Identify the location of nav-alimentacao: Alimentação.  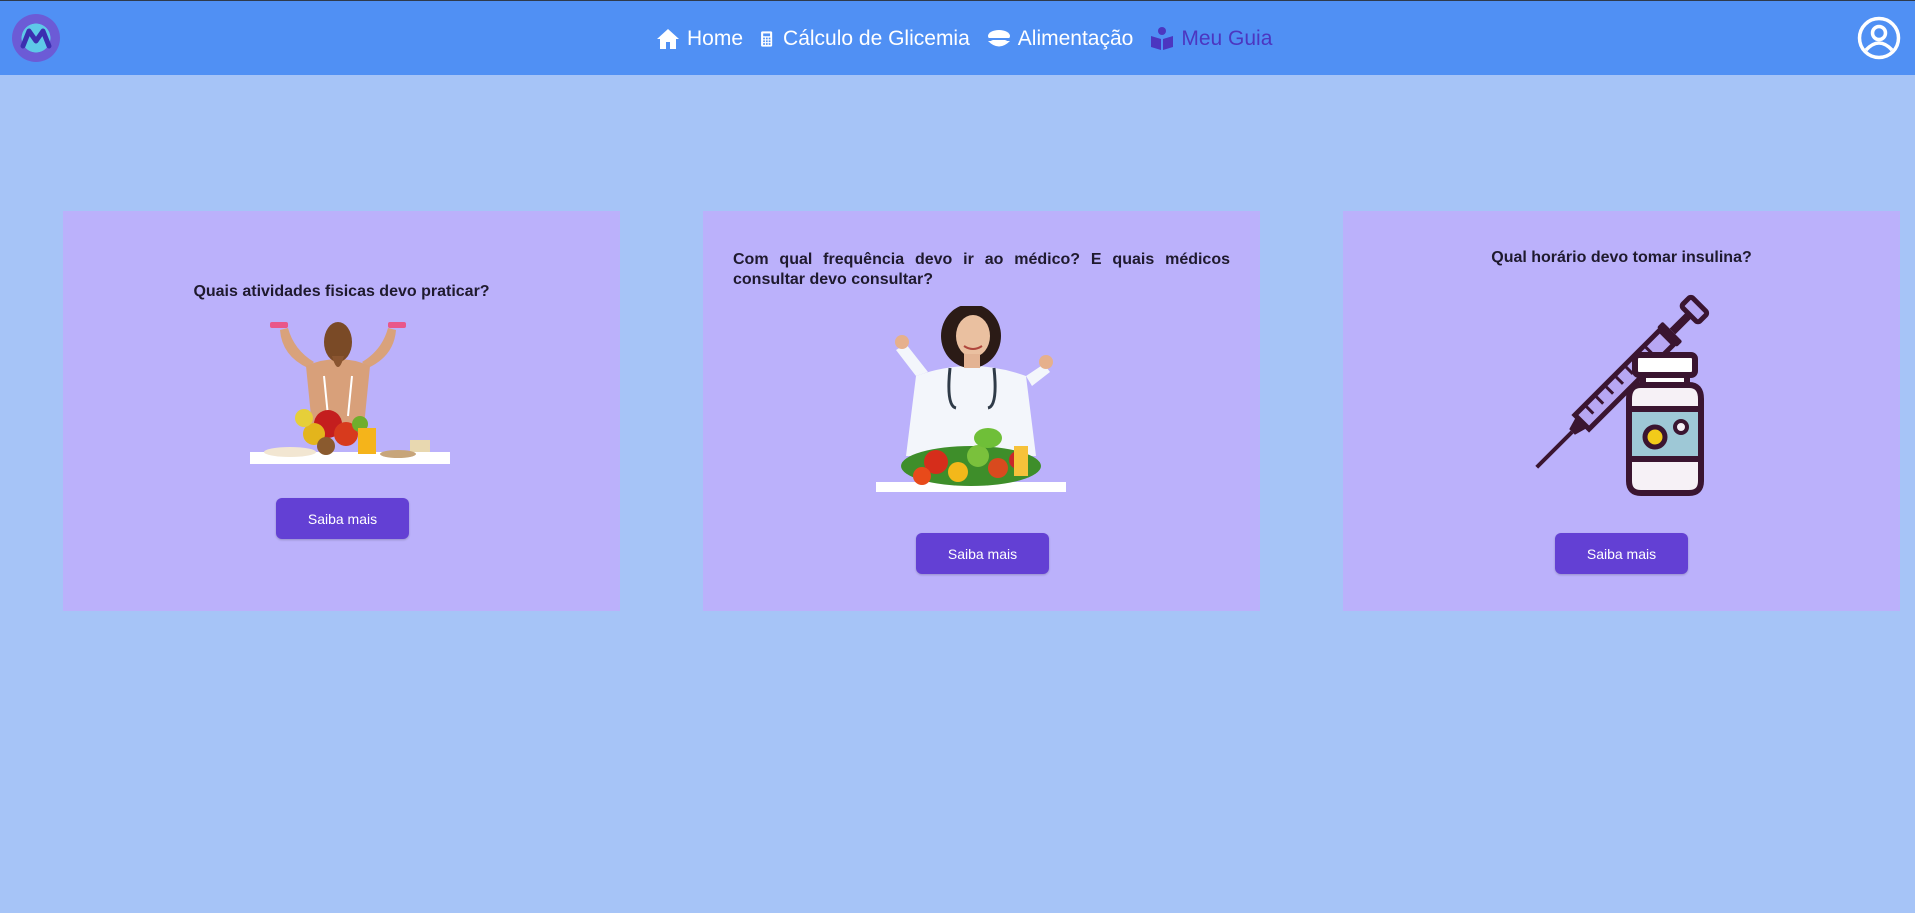
(1060, 39).